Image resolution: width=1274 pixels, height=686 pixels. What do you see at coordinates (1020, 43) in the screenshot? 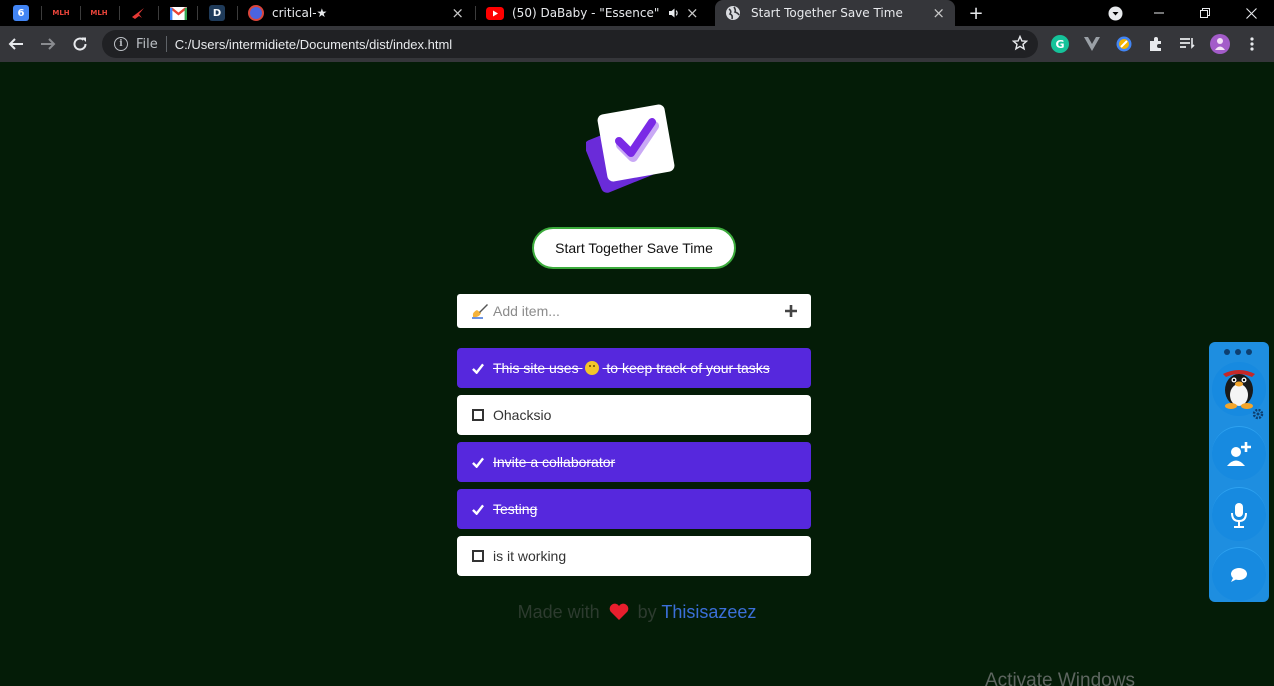
I see `bookmark-star-icon` at bounding box center [1020, 43].